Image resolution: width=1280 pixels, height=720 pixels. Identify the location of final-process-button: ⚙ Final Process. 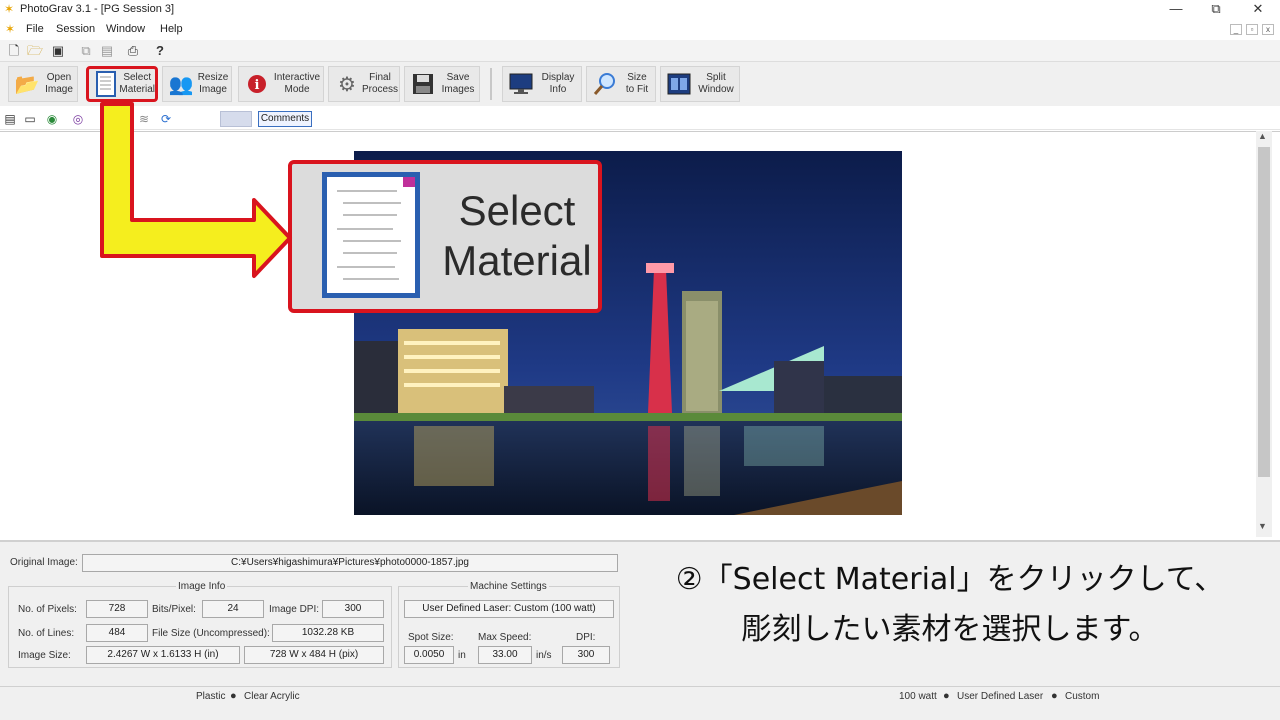
(364, 84).